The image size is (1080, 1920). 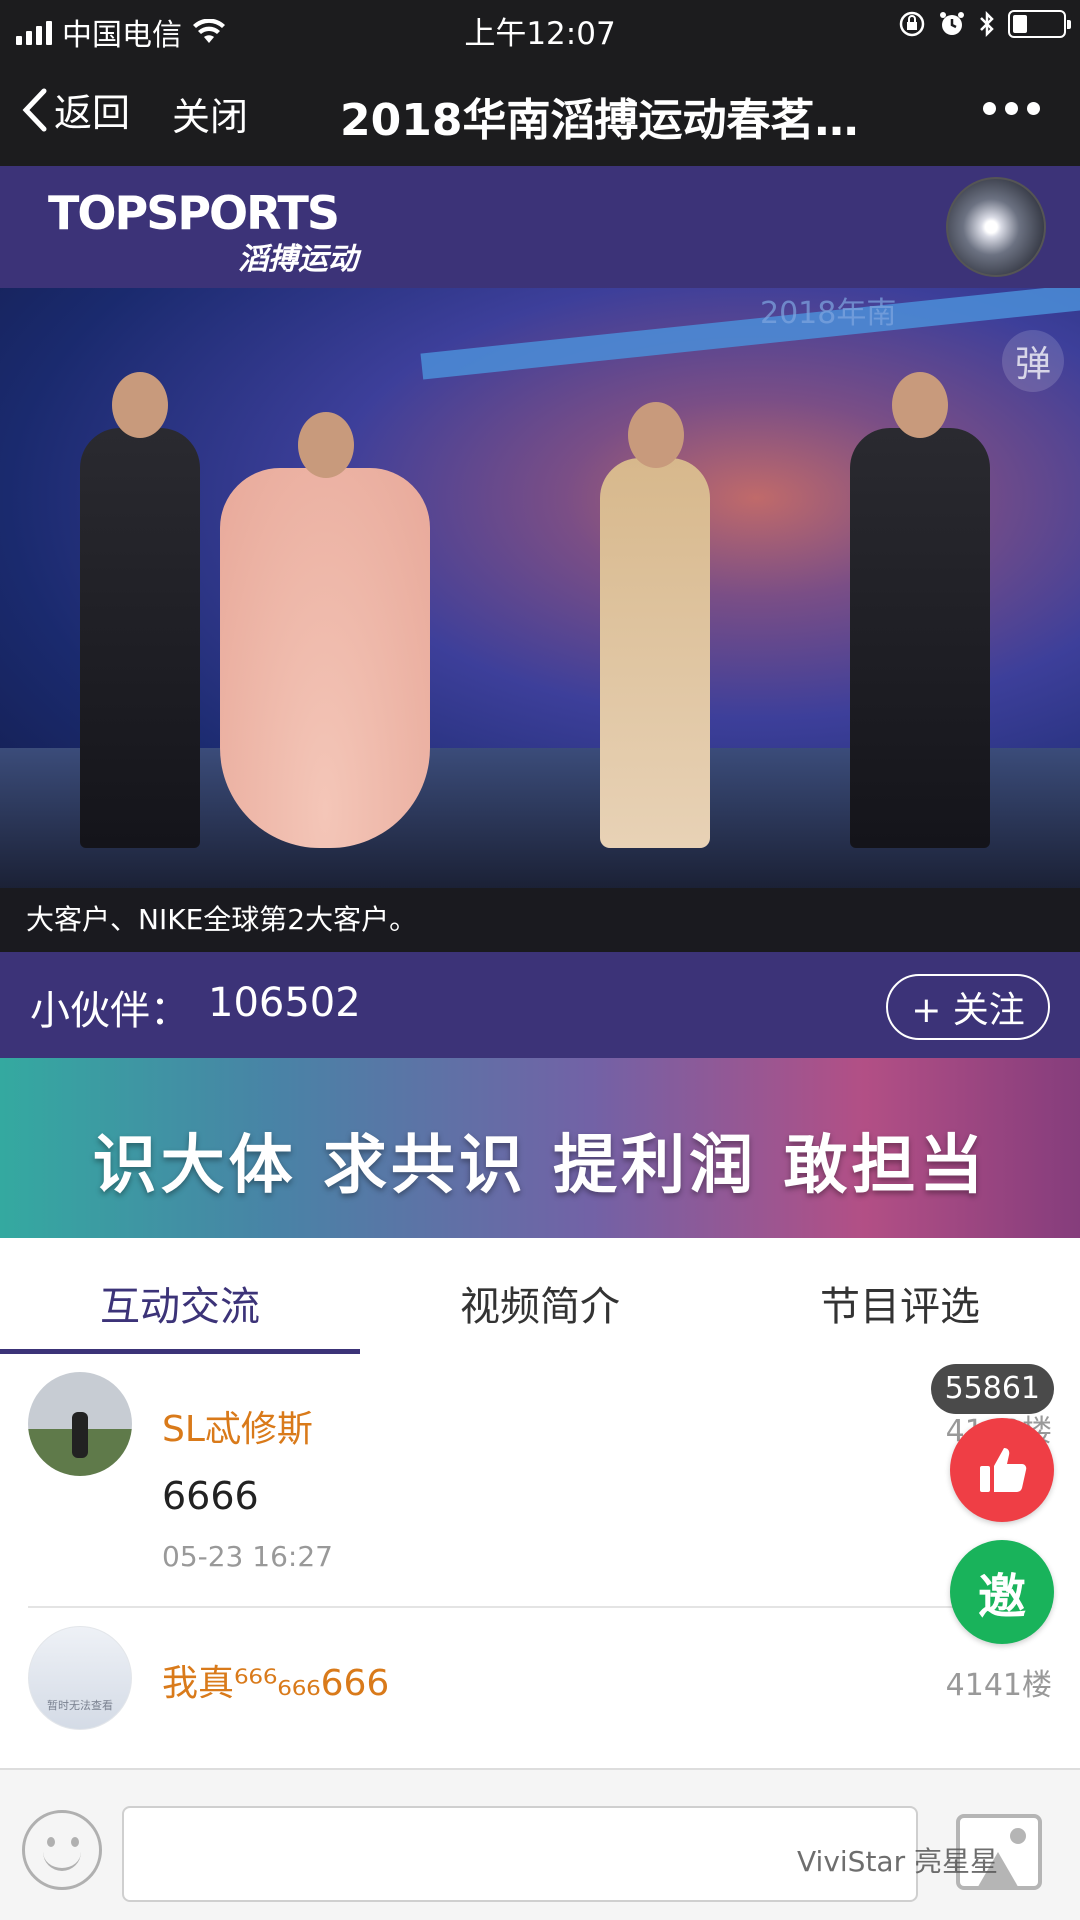 I want to click on topsports-logo: TOPSPORTS 滔搏运动, so click(x=203, y=232).